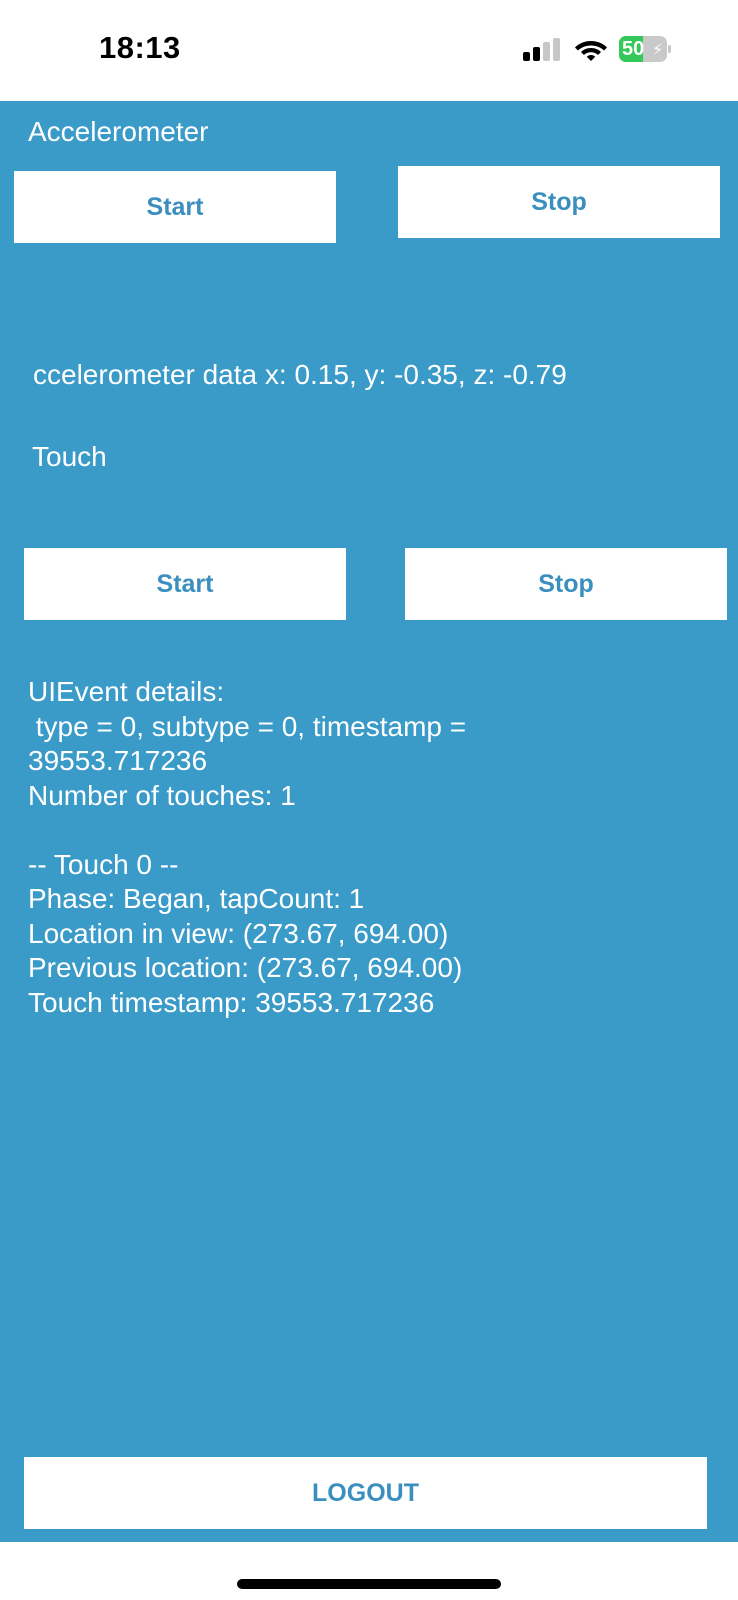  What do you see at coordinates (365, 1493) in the screenshot?
I see `logout-button: LOGOUT` at bounding box center [365, 1493].